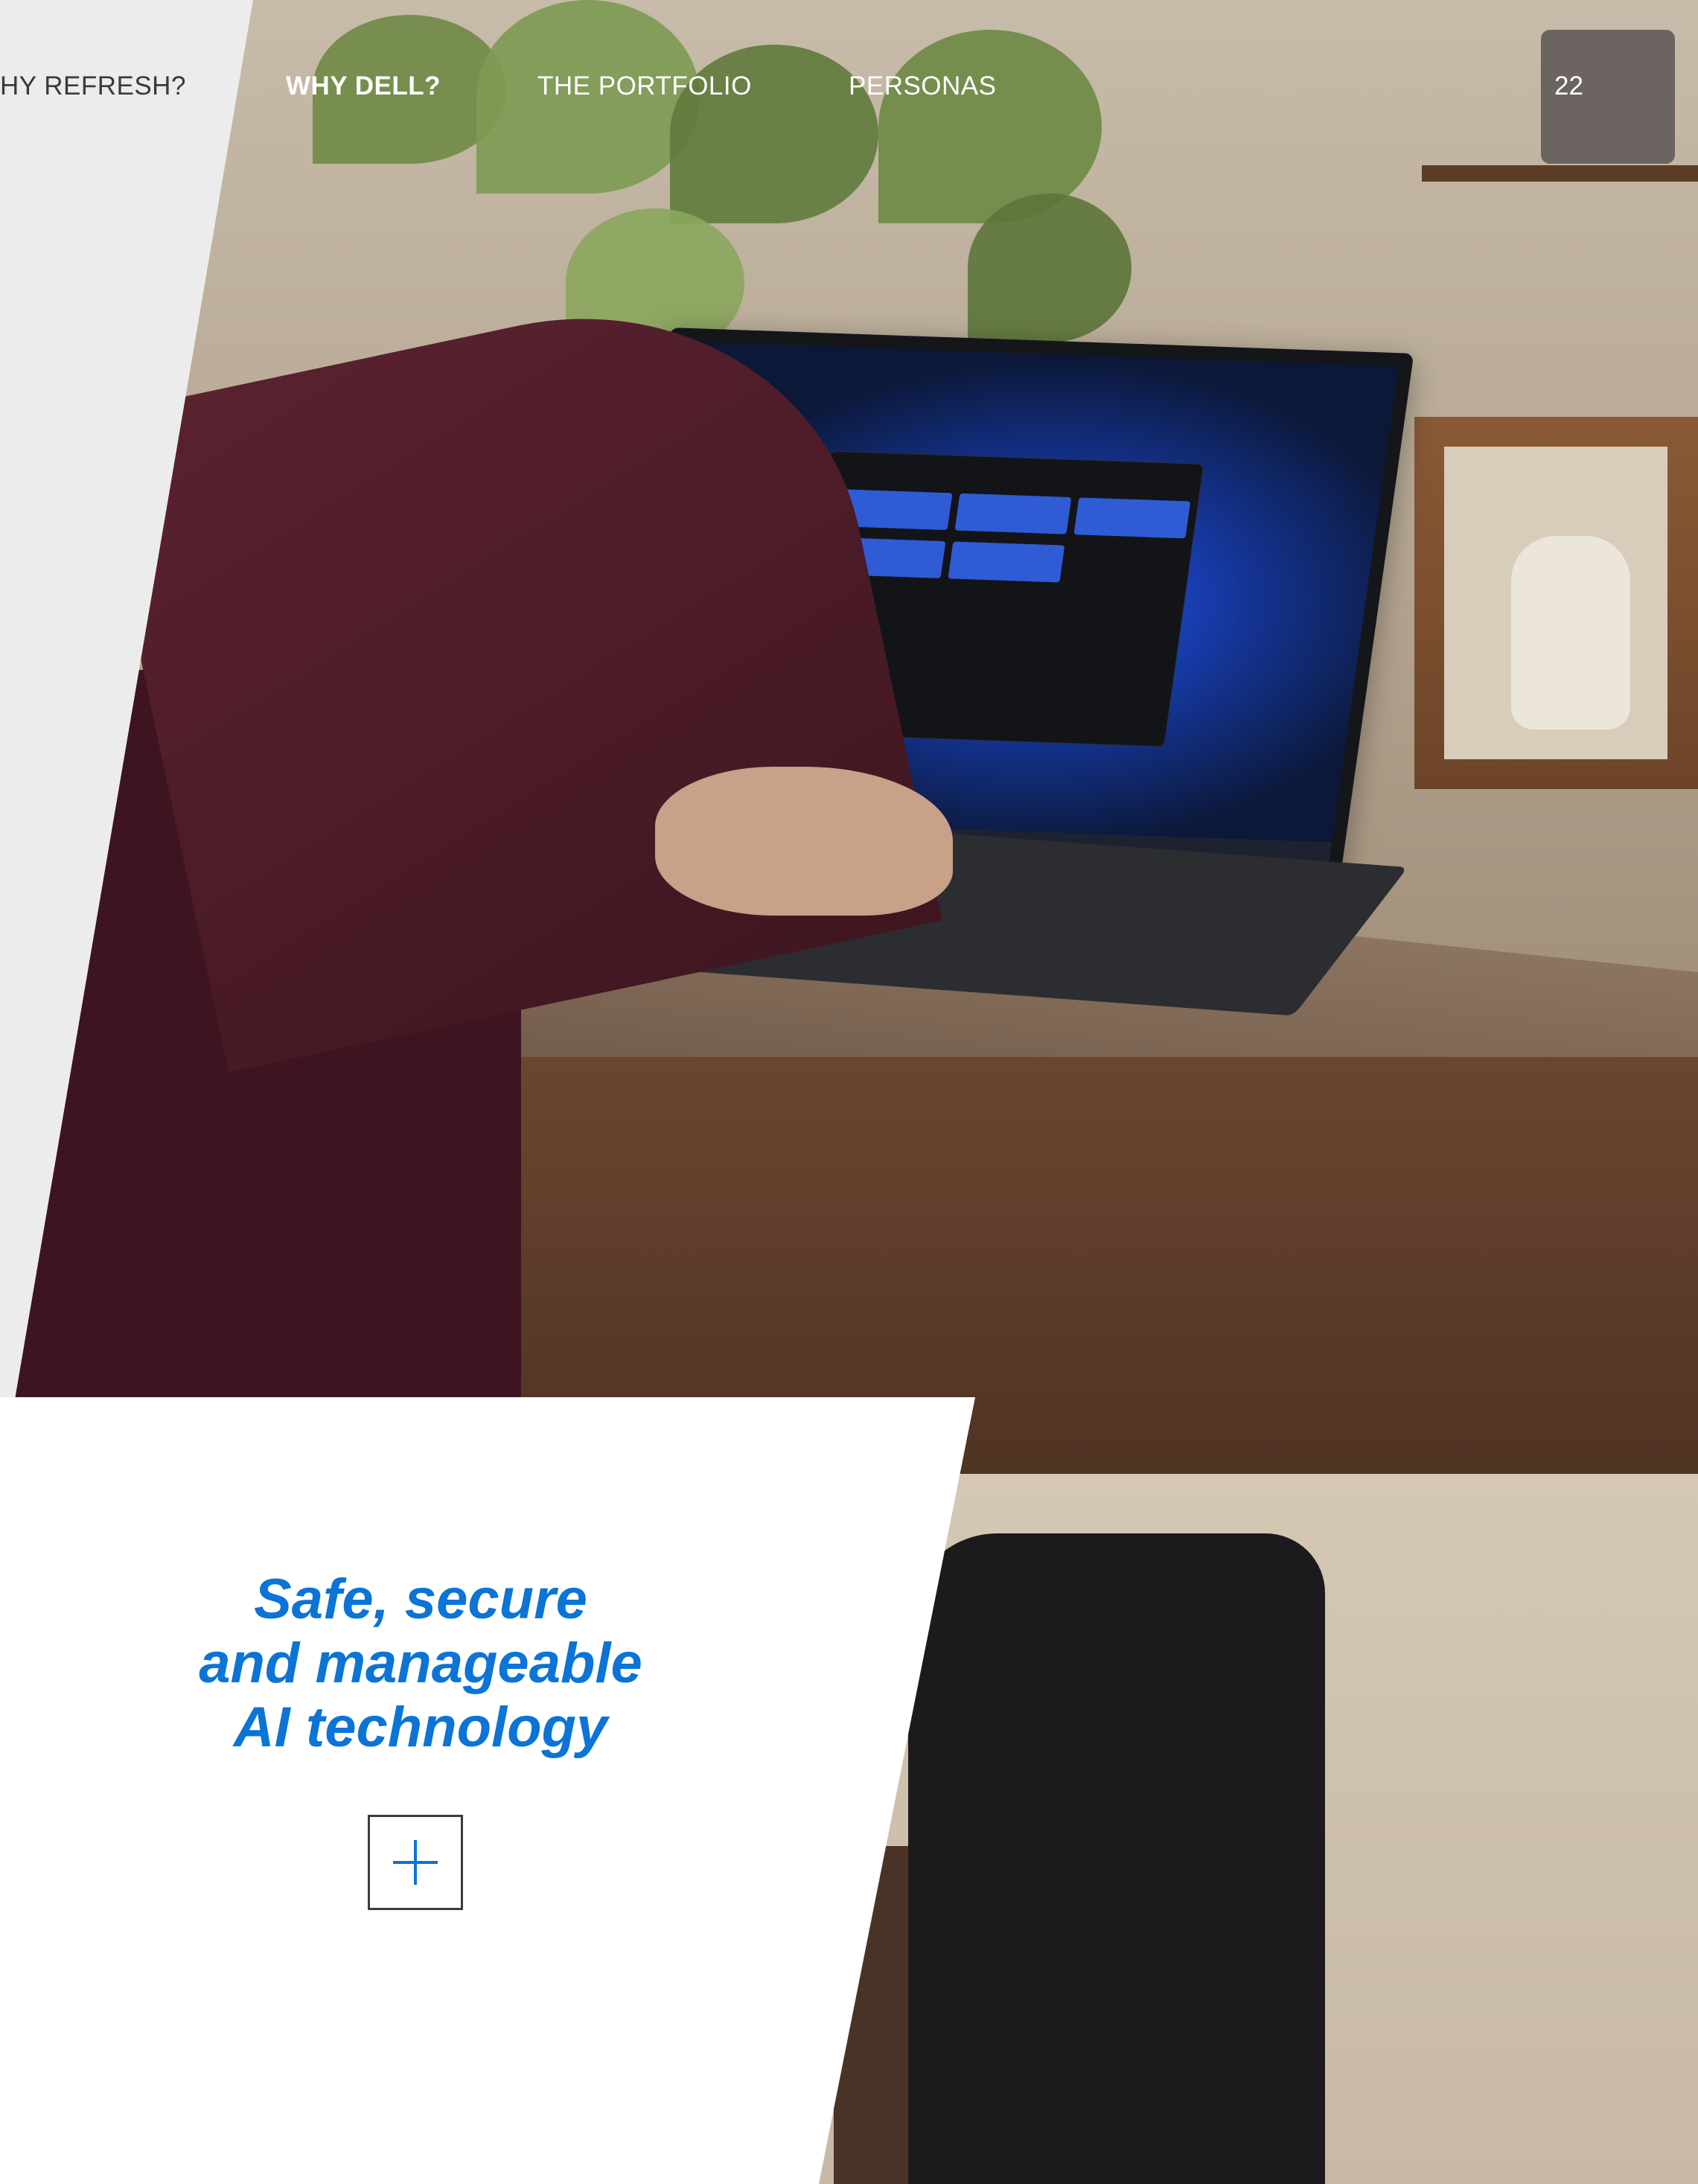 The image size is (1698, 2184). I want to click on expand-button, so click(416, 1862).